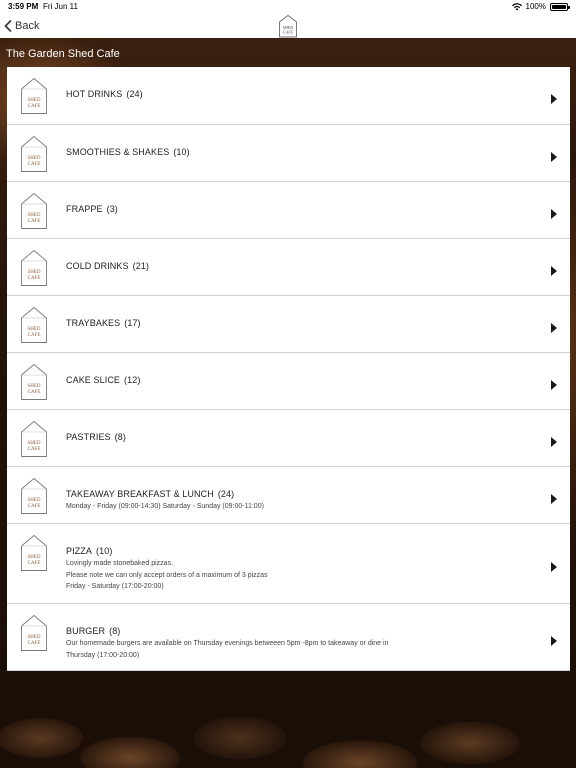 Image resolution: width=576 pixels, height=768 pixels. I want to click on category-name: HOT DRINKS (24), so click(298, 94).